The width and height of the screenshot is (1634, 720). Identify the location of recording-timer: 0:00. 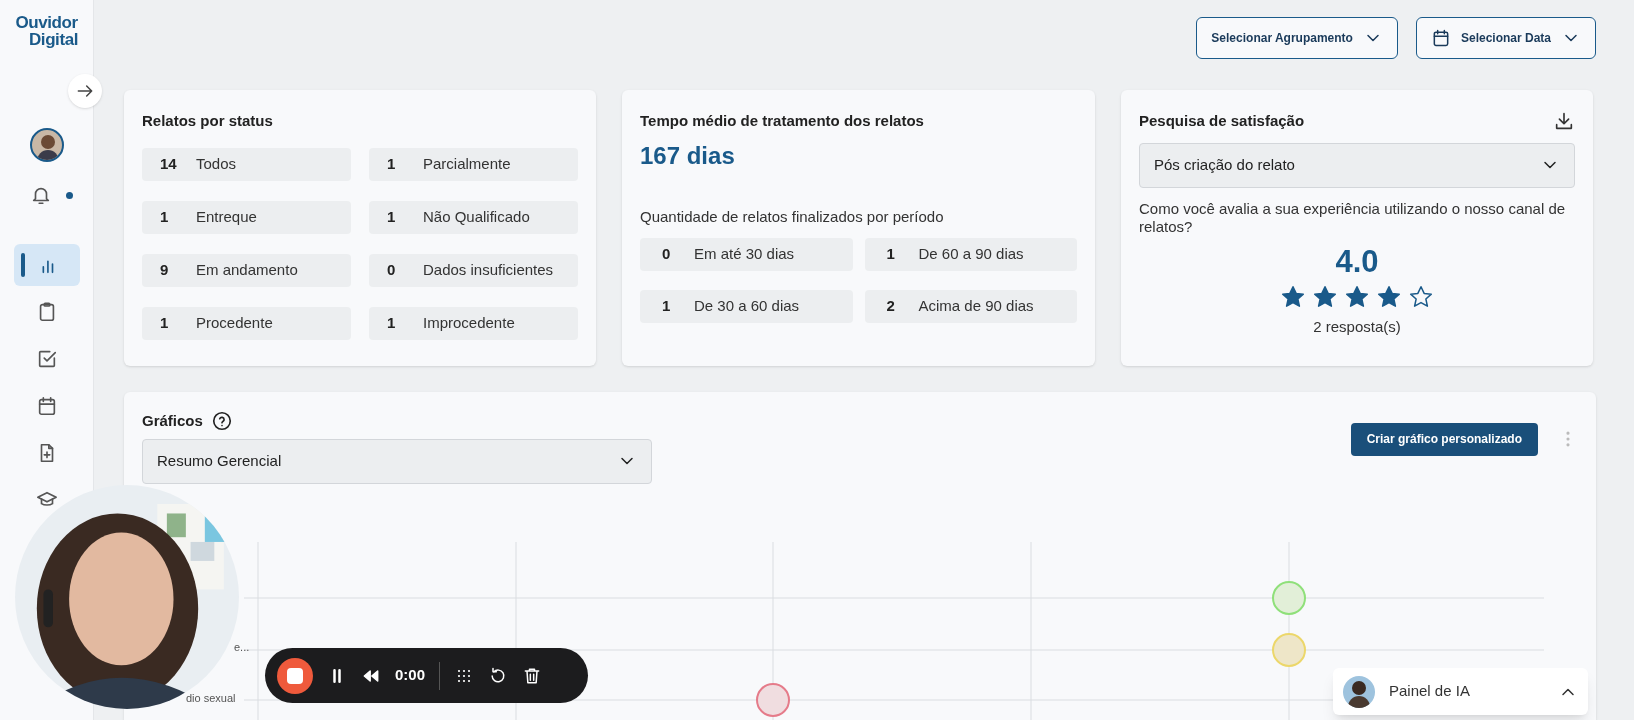
(410, 675).